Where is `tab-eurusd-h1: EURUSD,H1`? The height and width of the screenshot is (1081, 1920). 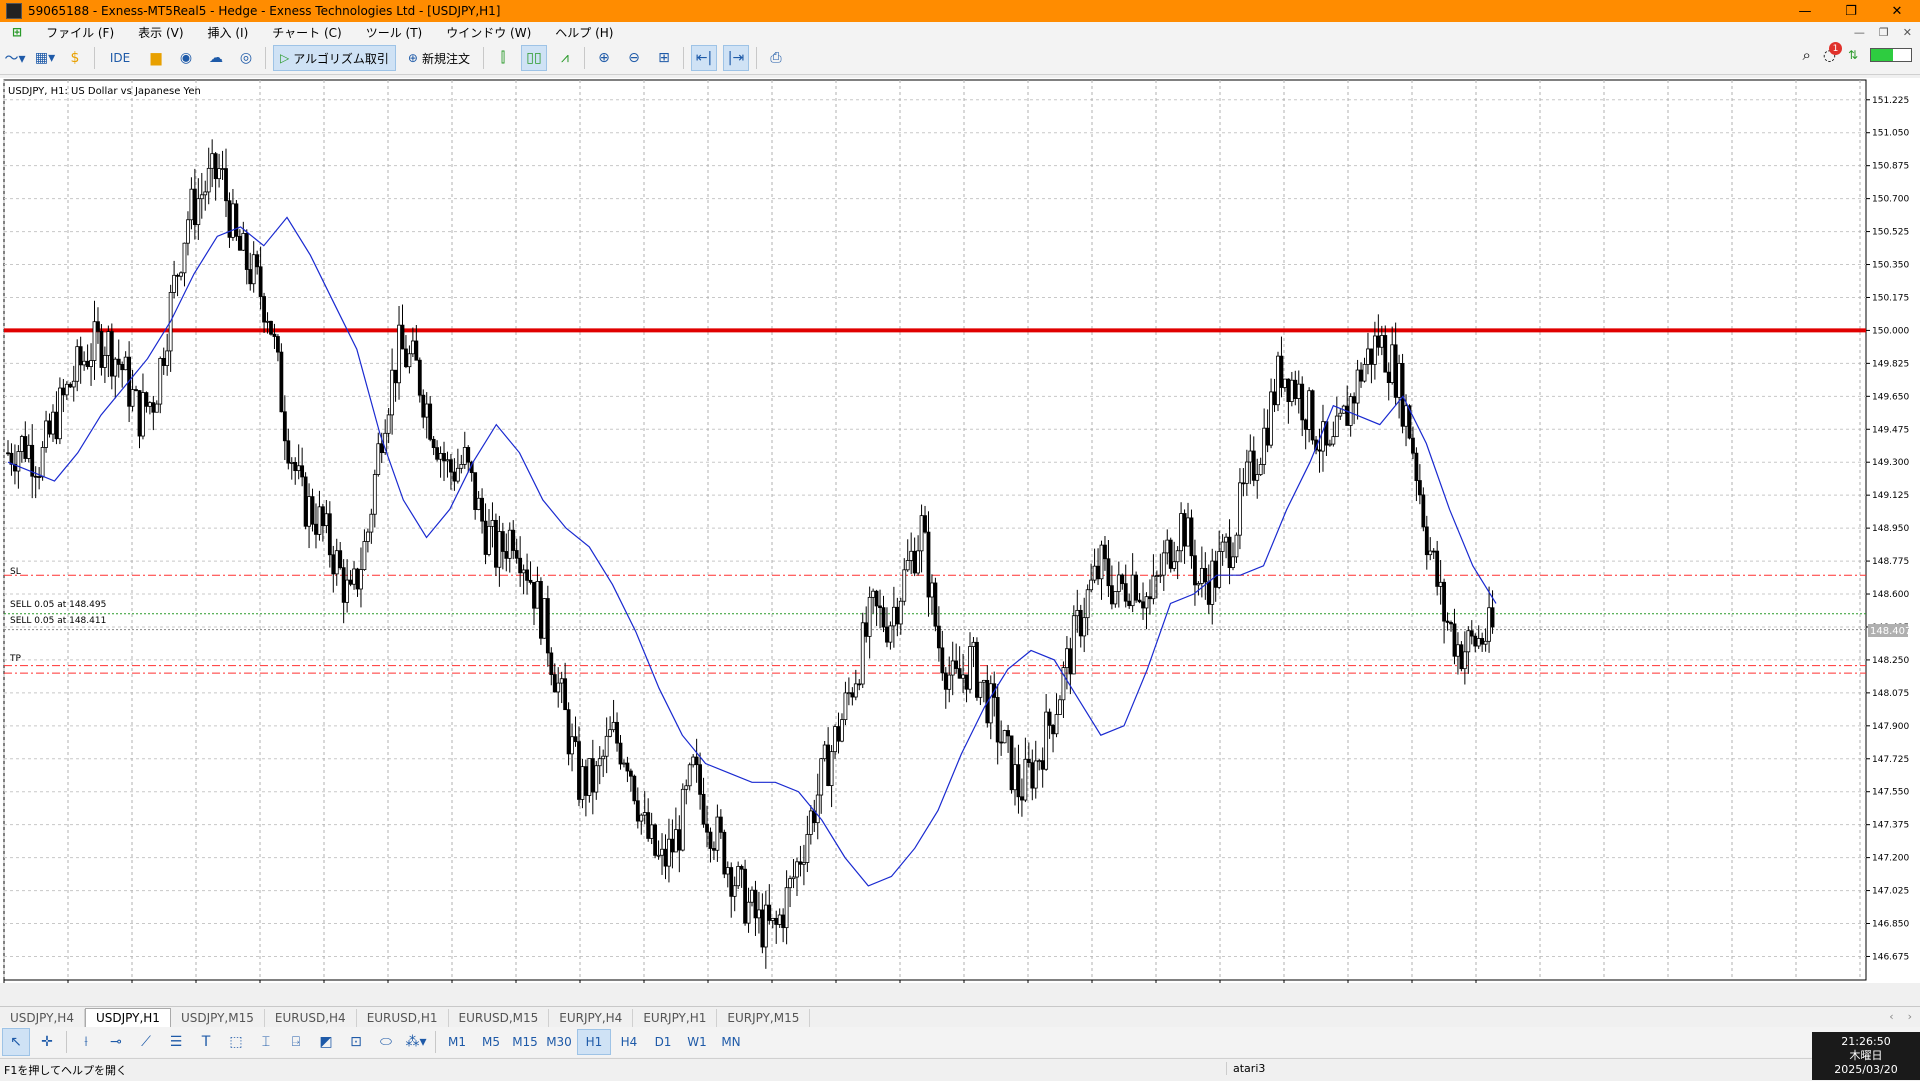 tab-eurusd-h1: EURUSD,H1 is located at coordinates (403, 1018).